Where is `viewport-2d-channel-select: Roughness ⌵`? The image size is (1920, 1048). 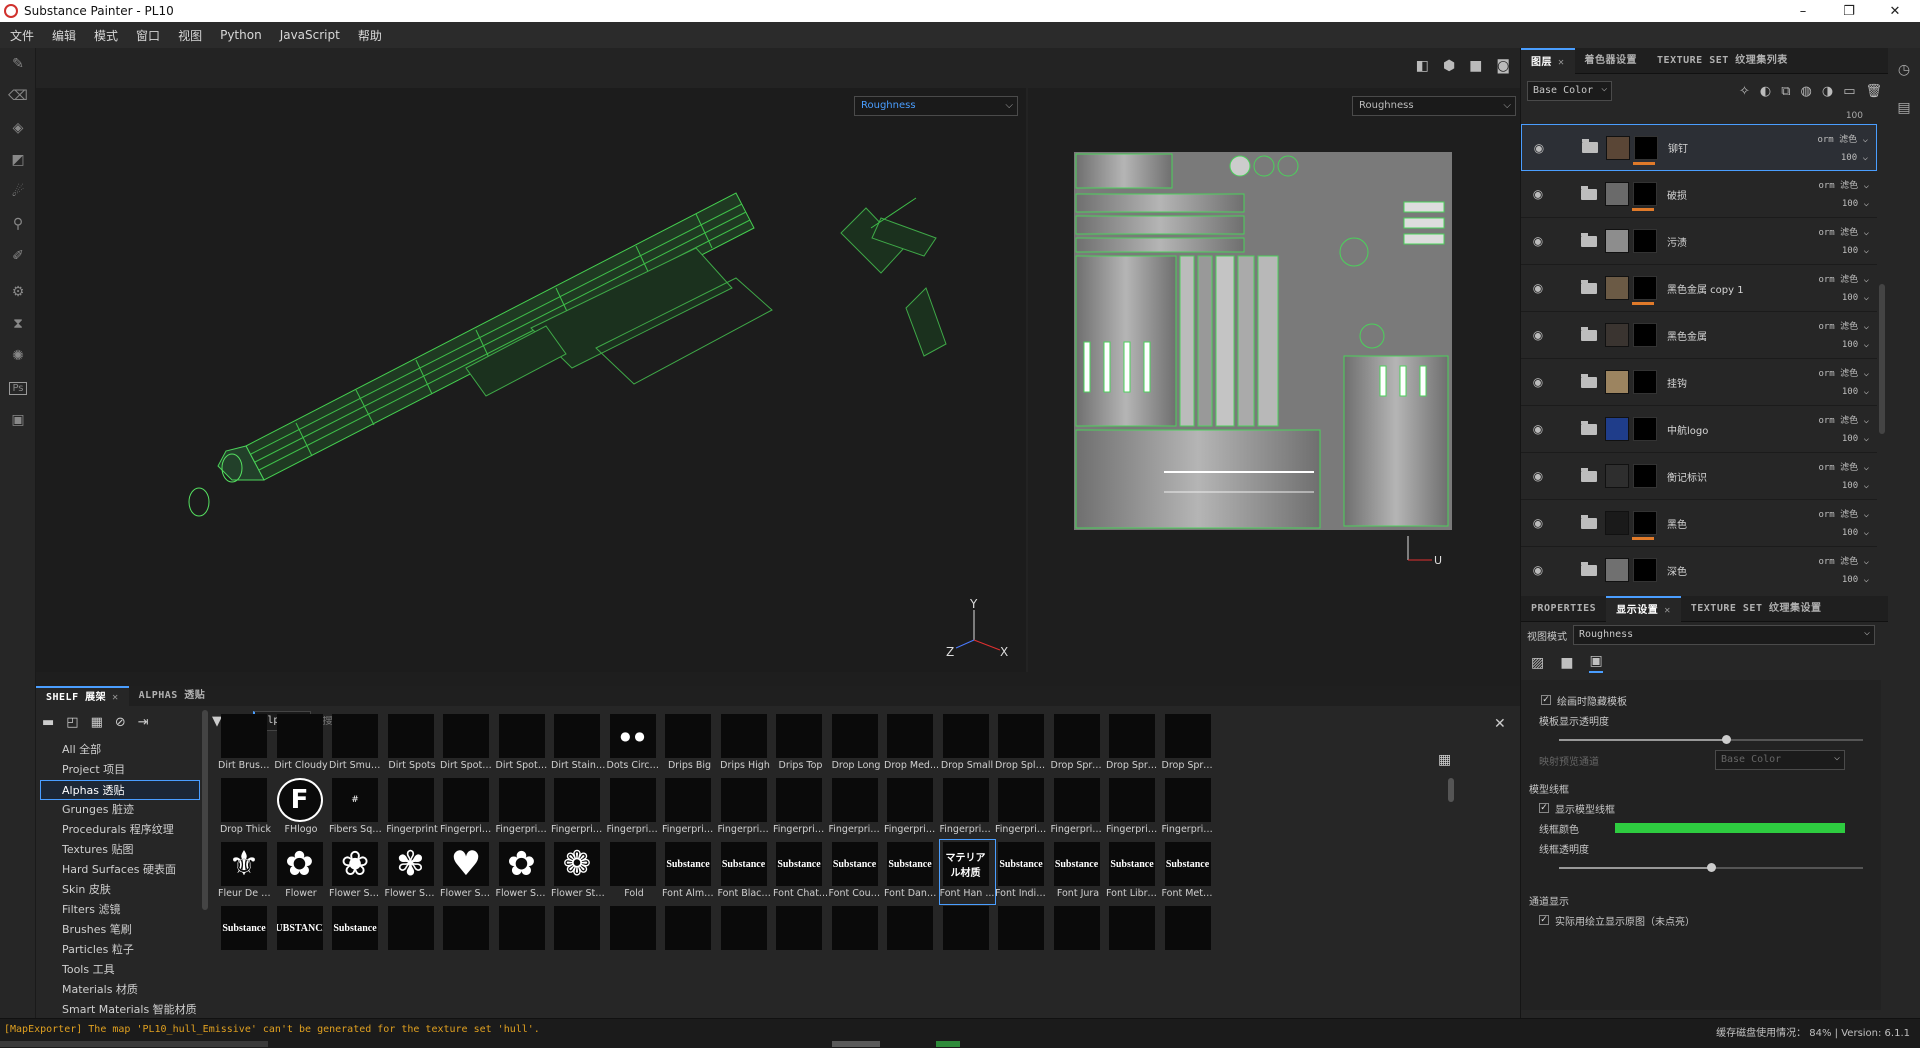 viewport-2d-channel-select: Roughness ⌵ is located at coordinates (1434, 106).